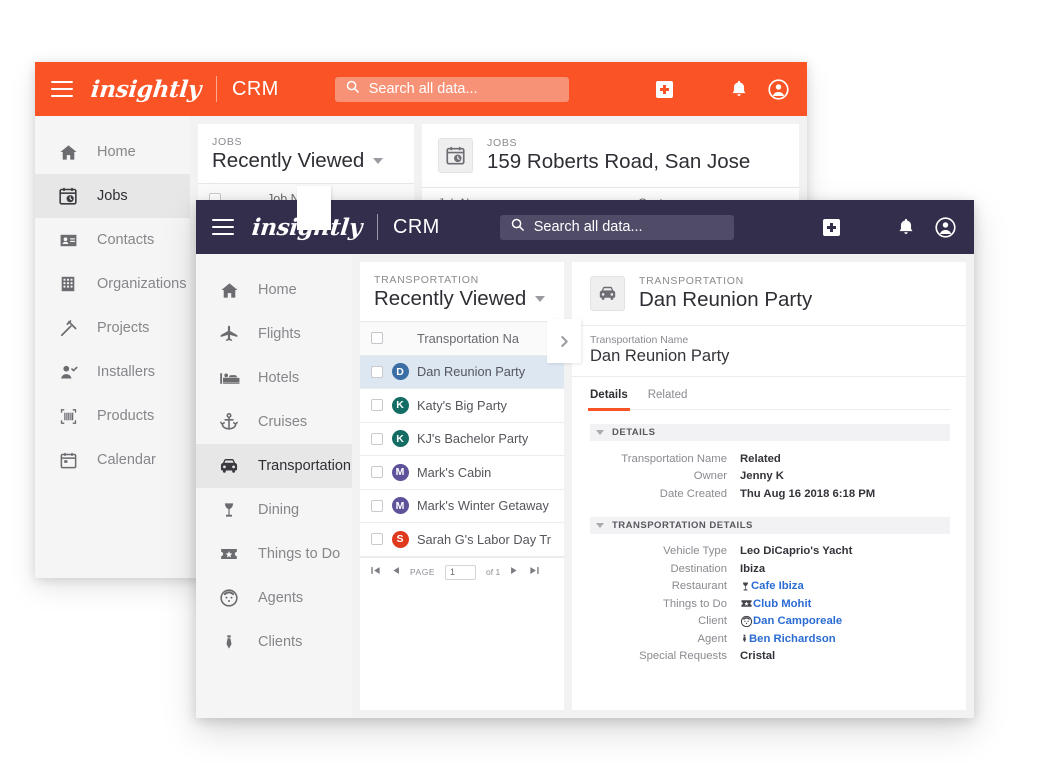  What do you see at coordinates (564, 341) in the screenshot?
I see `expand-panel-button` at bounding box center [564, 341].